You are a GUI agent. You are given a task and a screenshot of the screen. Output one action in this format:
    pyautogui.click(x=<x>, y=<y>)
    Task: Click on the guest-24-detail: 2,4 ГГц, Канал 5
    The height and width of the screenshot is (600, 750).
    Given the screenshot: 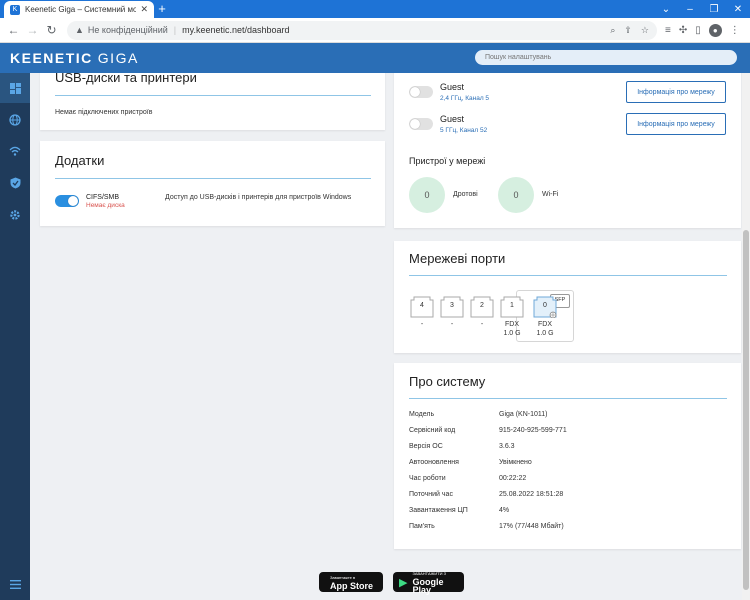 What is the action you would take?
    pyautogui.click(x=465, y=98)
    